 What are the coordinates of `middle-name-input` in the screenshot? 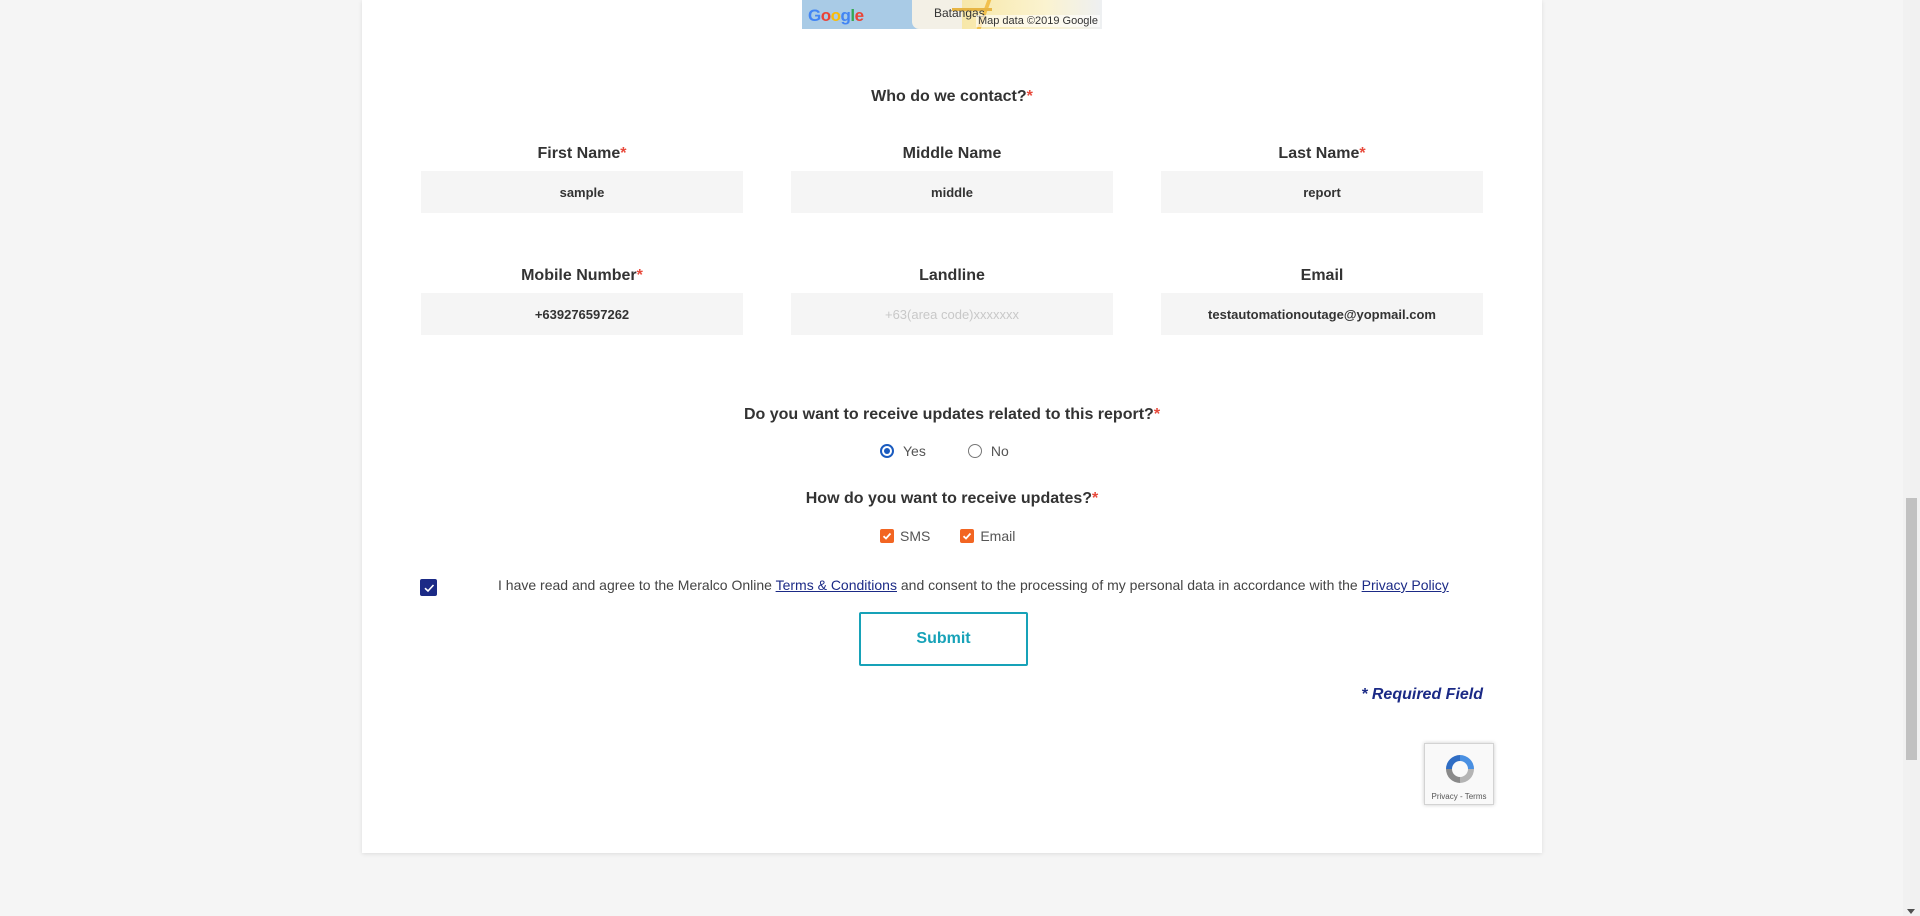 It's located at (952, 192).